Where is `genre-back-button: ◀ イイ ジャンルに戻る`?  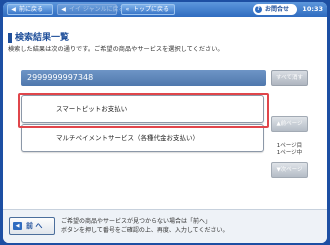 genre-back-button: ◀ イイ ジャンルに戻る is located at coordinates (91, 9).